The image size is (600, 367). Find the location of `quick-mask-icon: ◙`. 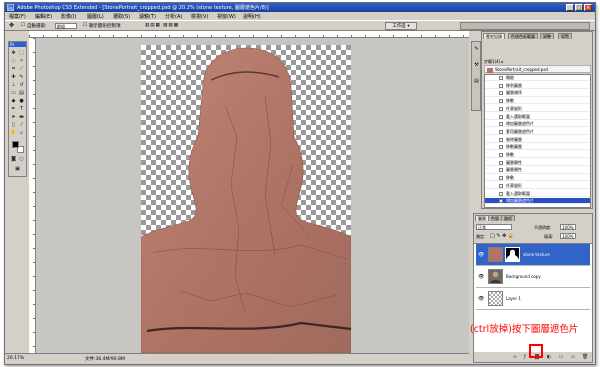

quick-mask-icon: ◙ is located at coordinates (13, 159).